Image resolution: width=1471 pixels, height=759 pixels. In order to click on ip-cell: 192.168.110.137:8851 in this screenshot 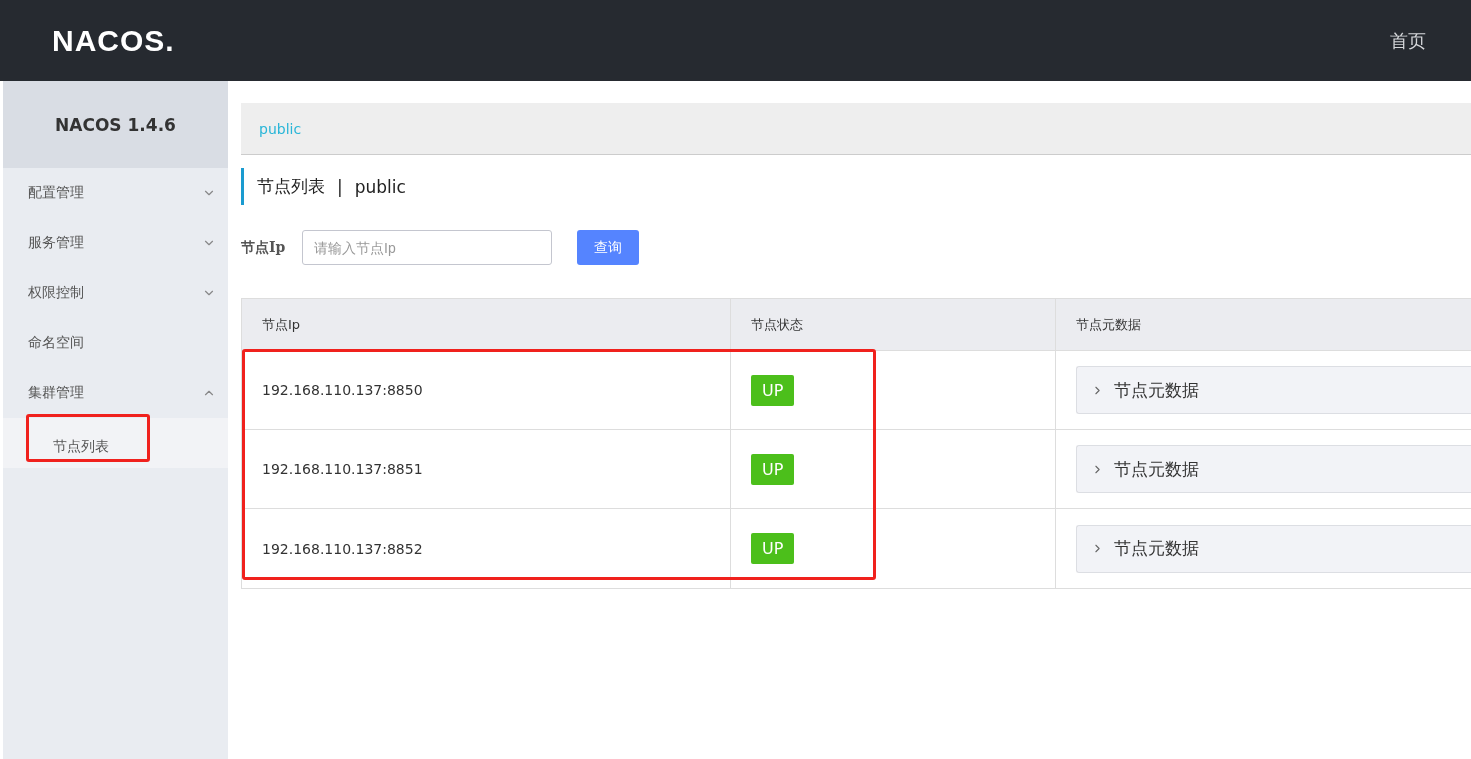, I will do `click(486, 469)`.